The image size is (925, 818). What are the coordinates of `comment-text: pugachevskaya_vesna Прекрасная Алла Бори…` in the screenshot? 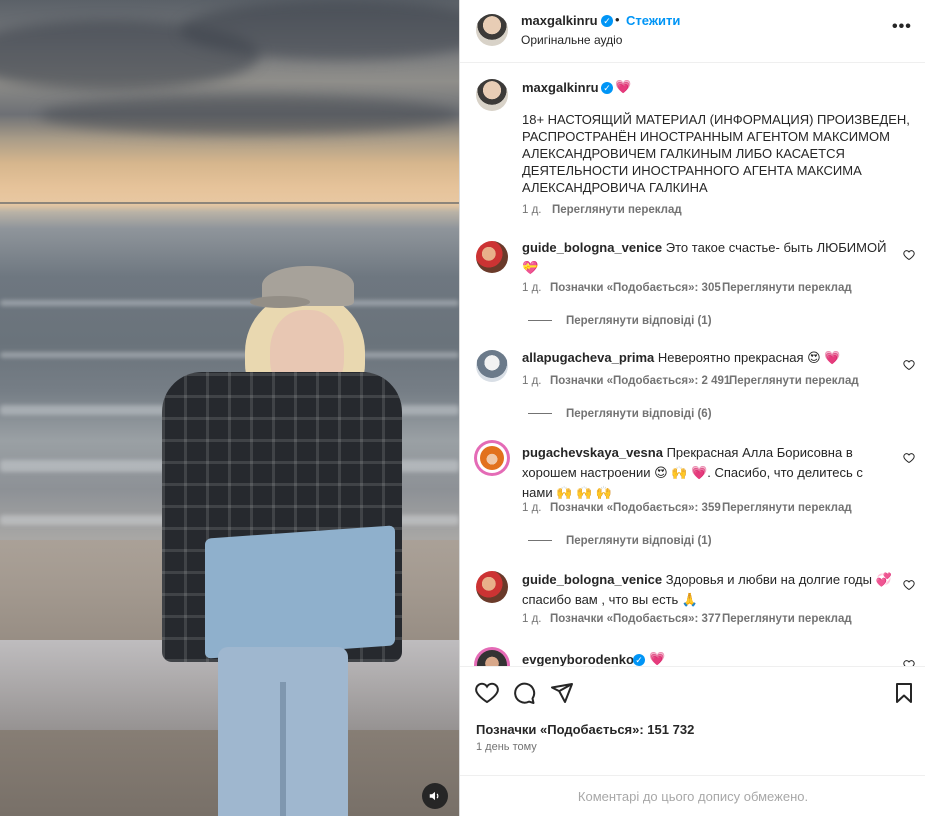 It's located at (709, 473).